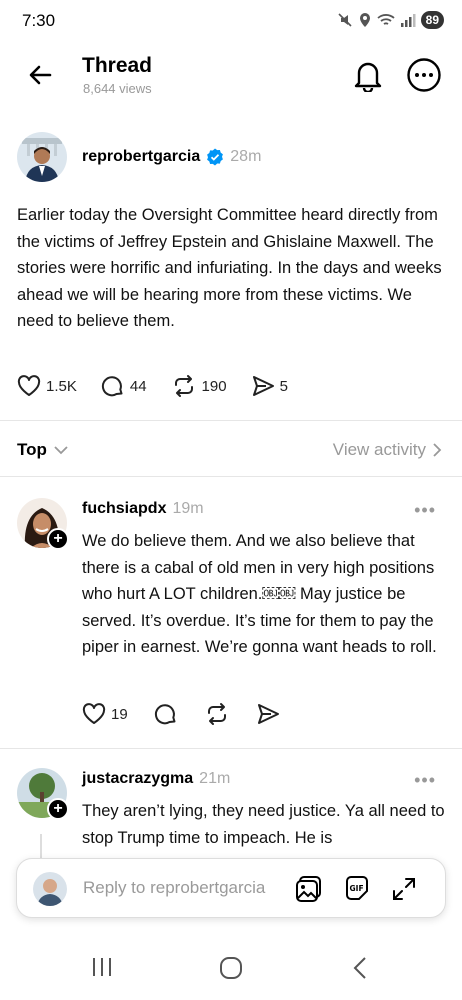  I want to click on svg-text: GIF, so click(357, 888).